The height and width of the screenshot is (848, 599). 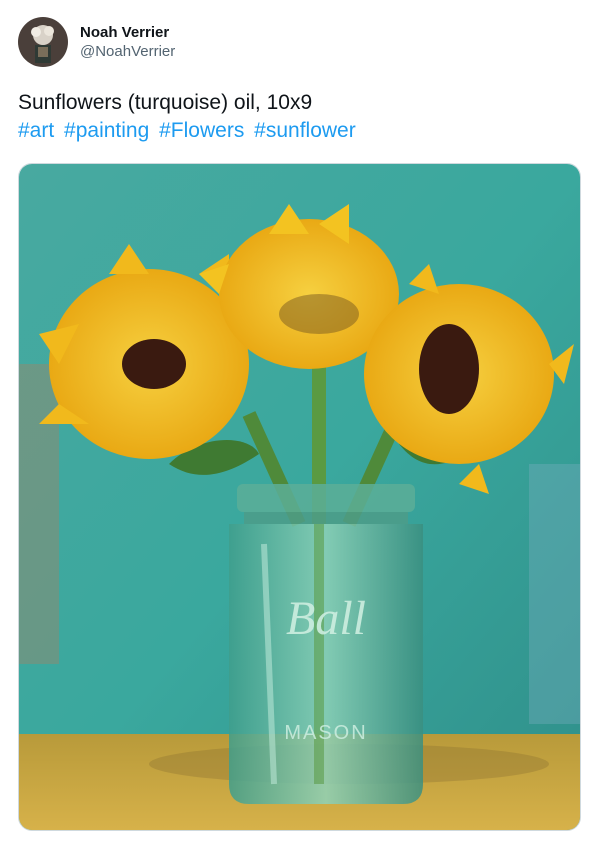 What do you see at coordinates (127, 52) in the screenshot?
I see `author-handle: @NoahVerrier` at bounding box center [127, 52].